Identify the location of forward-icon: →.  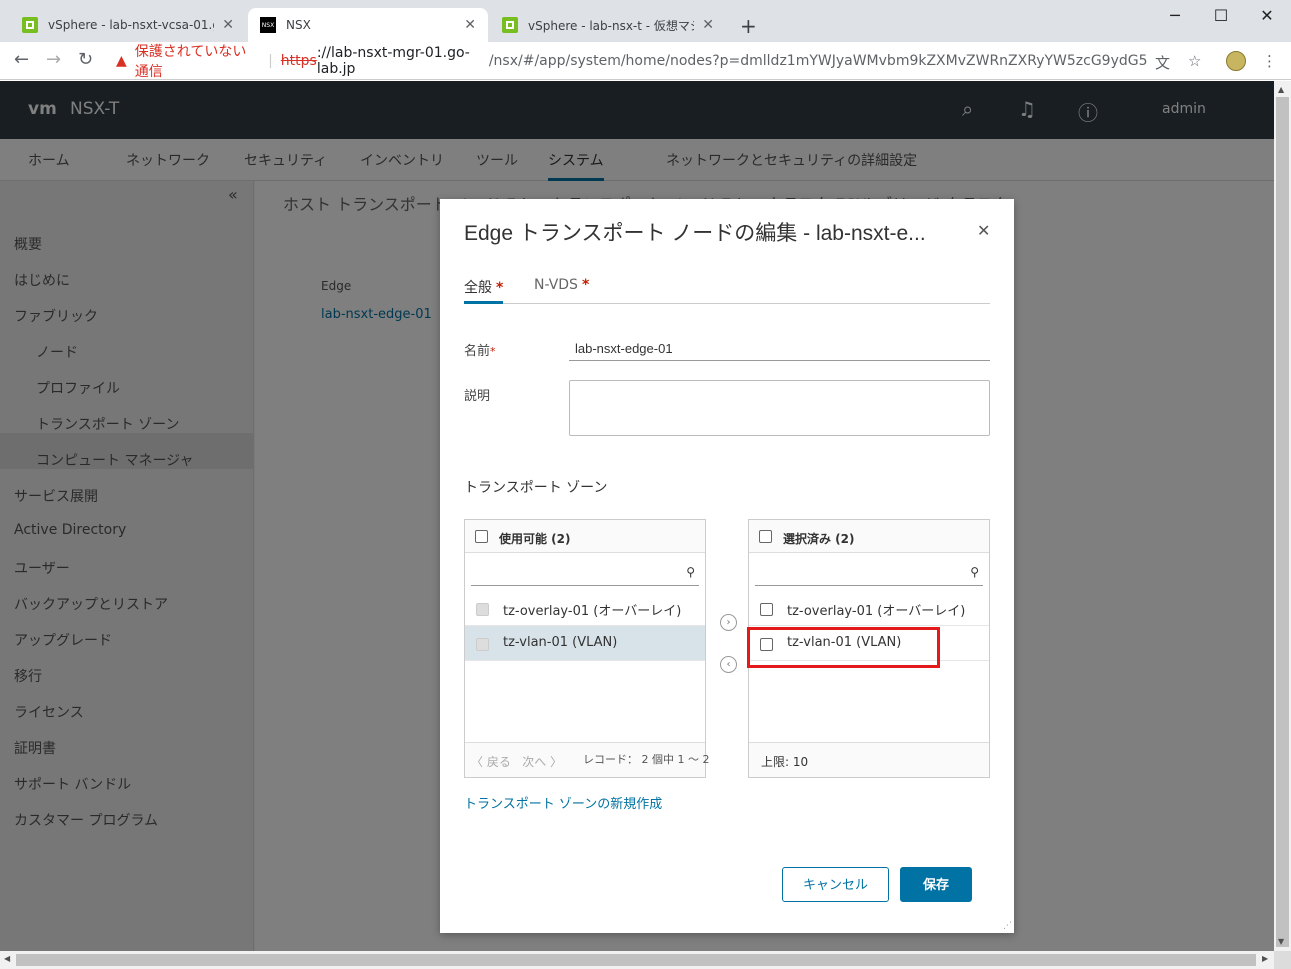
(53, 59).